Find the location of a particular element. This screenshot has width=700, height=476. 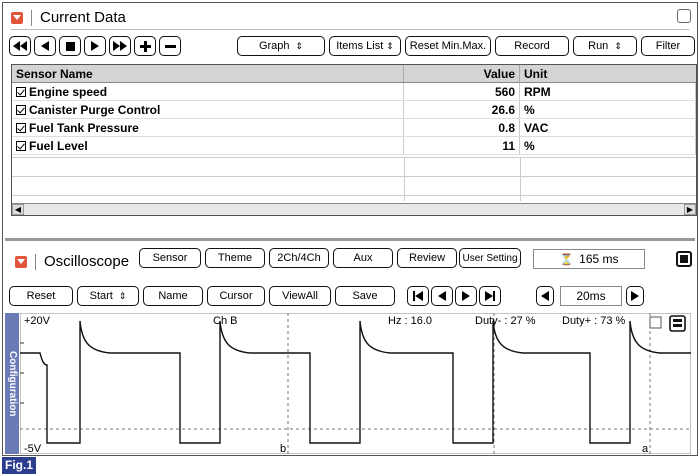

items-list-select: Items List ⇕ is located at coordinates (365, 46).